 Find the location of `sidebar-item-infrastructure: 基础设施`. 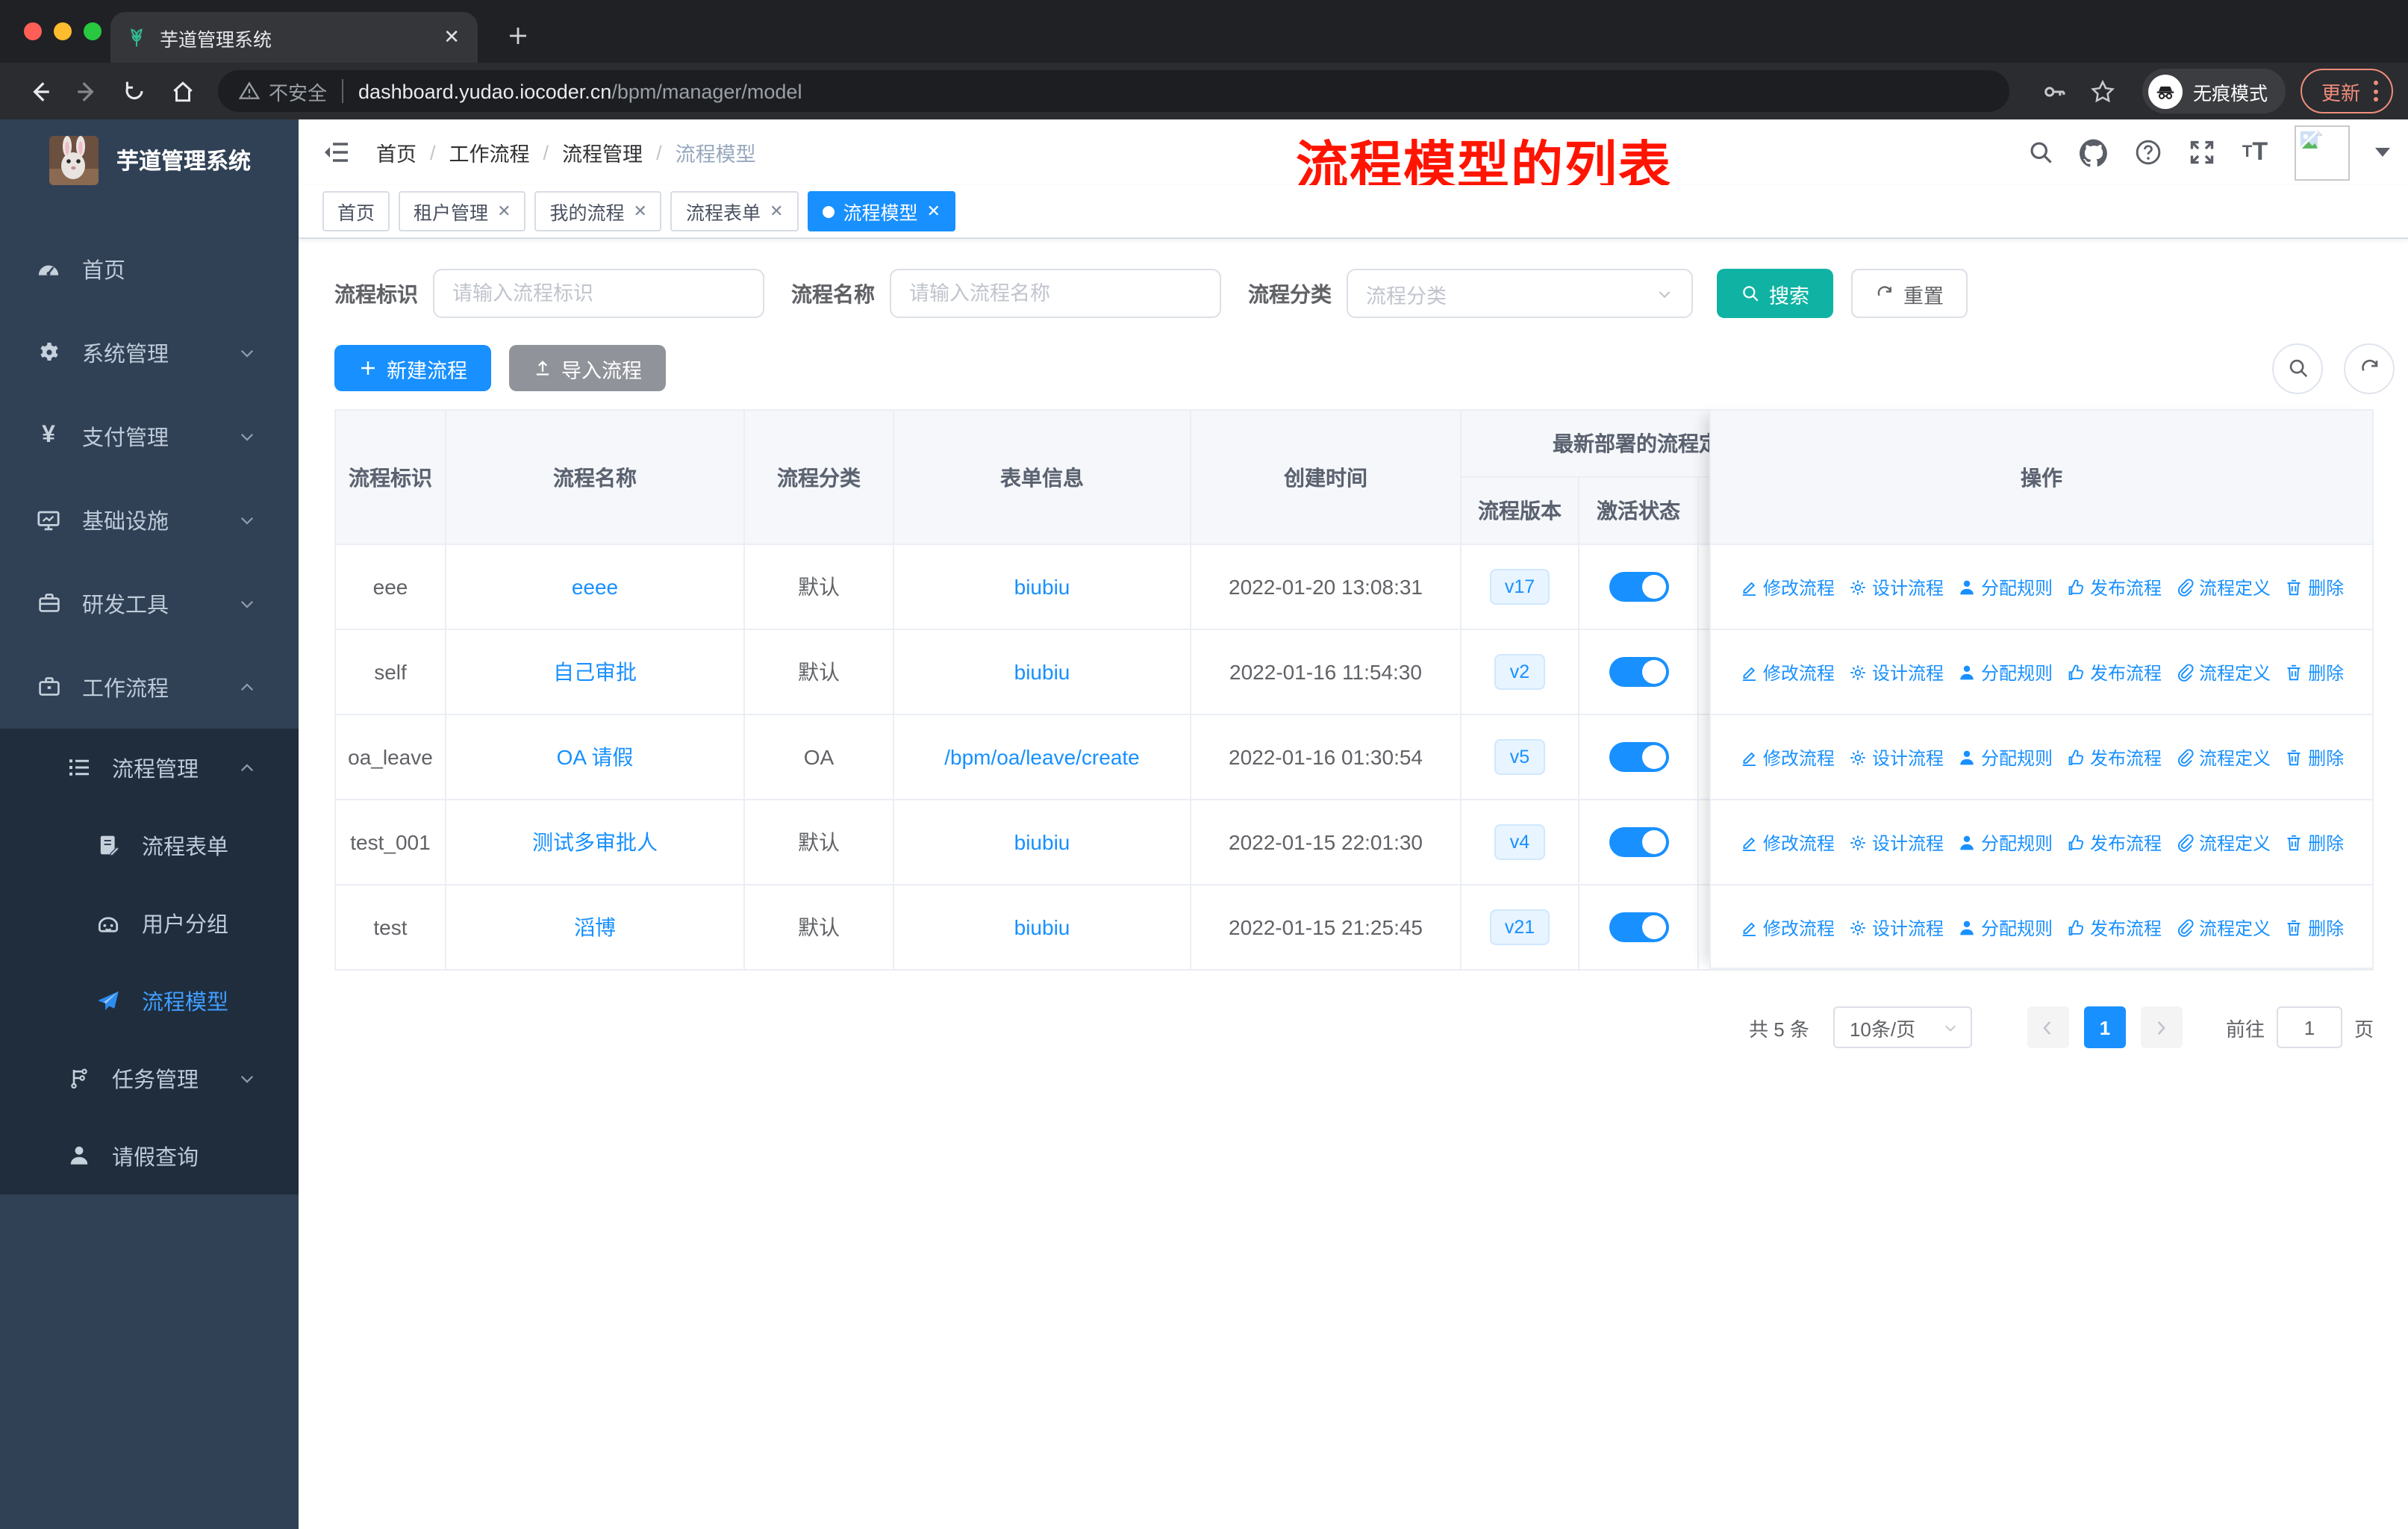

sidebar-item-infrastructure: 基础设施 is located at coordinates (149, 519).